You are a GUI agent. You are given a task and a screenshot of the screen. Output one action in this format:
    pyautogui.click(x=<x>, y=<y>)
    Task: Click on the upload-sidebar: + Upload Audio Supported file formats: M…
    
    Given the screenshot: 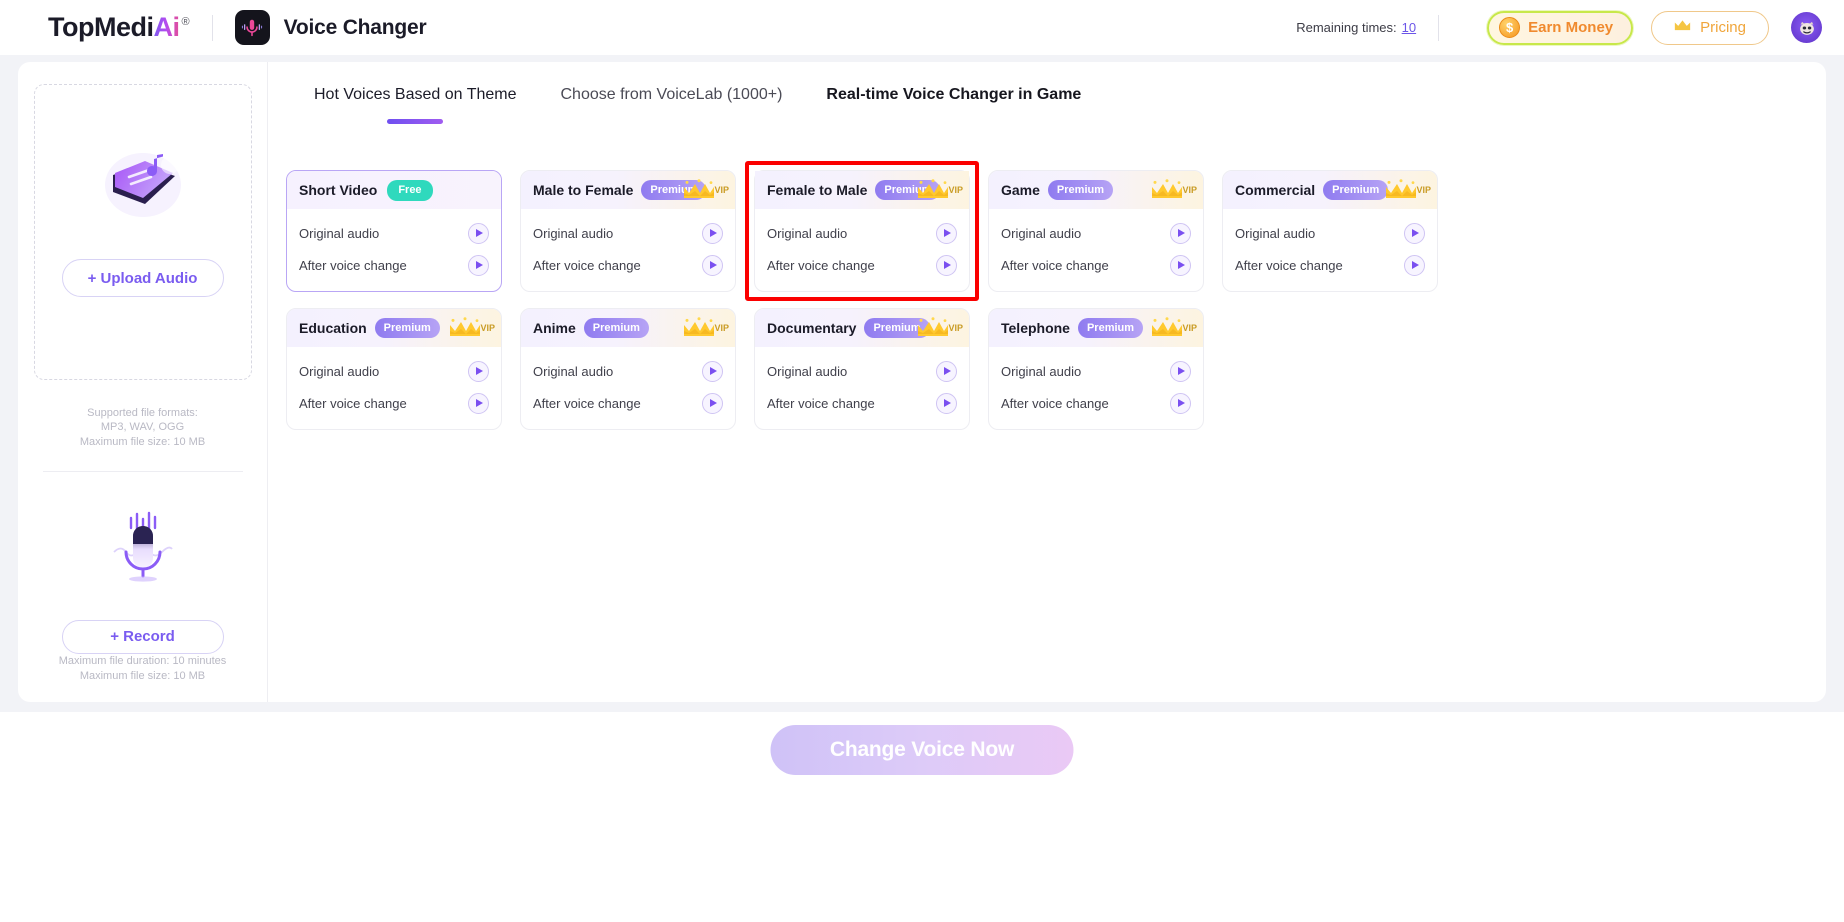 What is the action you would take?
    pyautogui.click(x=143, y=382)
    